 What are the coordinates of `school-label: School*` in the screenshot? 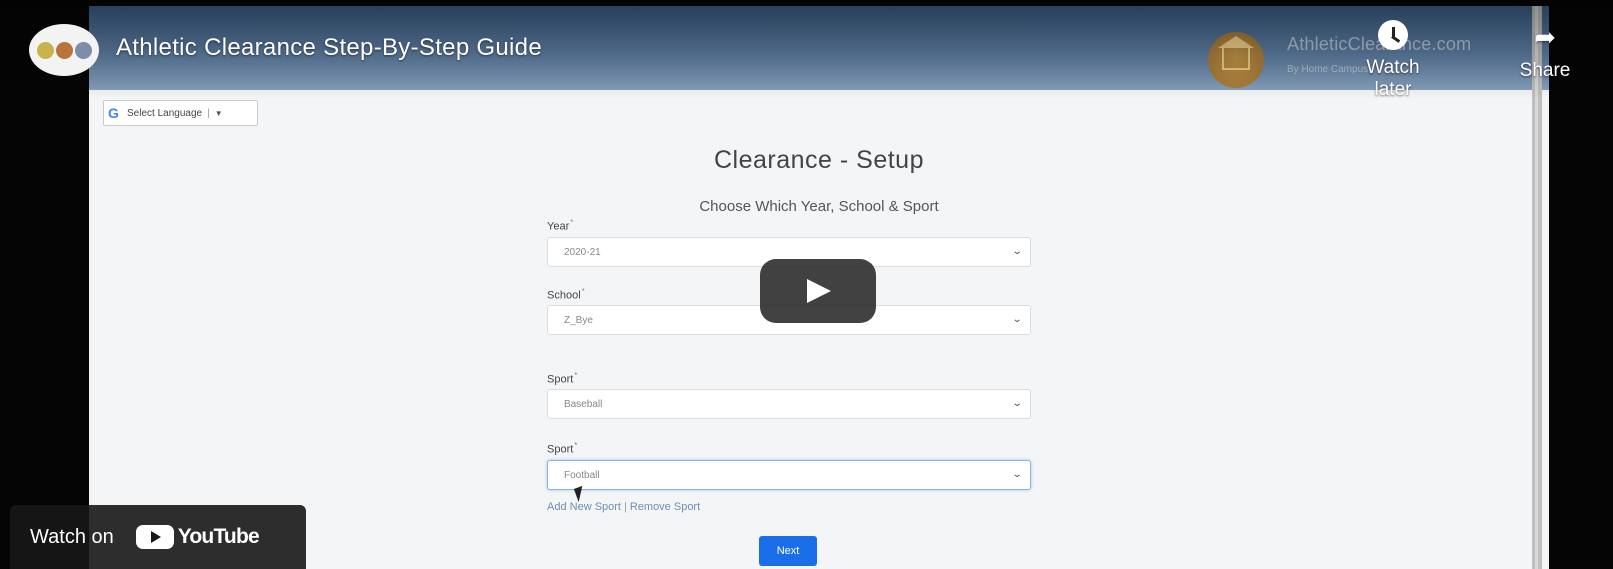 It's located at (566, 294).